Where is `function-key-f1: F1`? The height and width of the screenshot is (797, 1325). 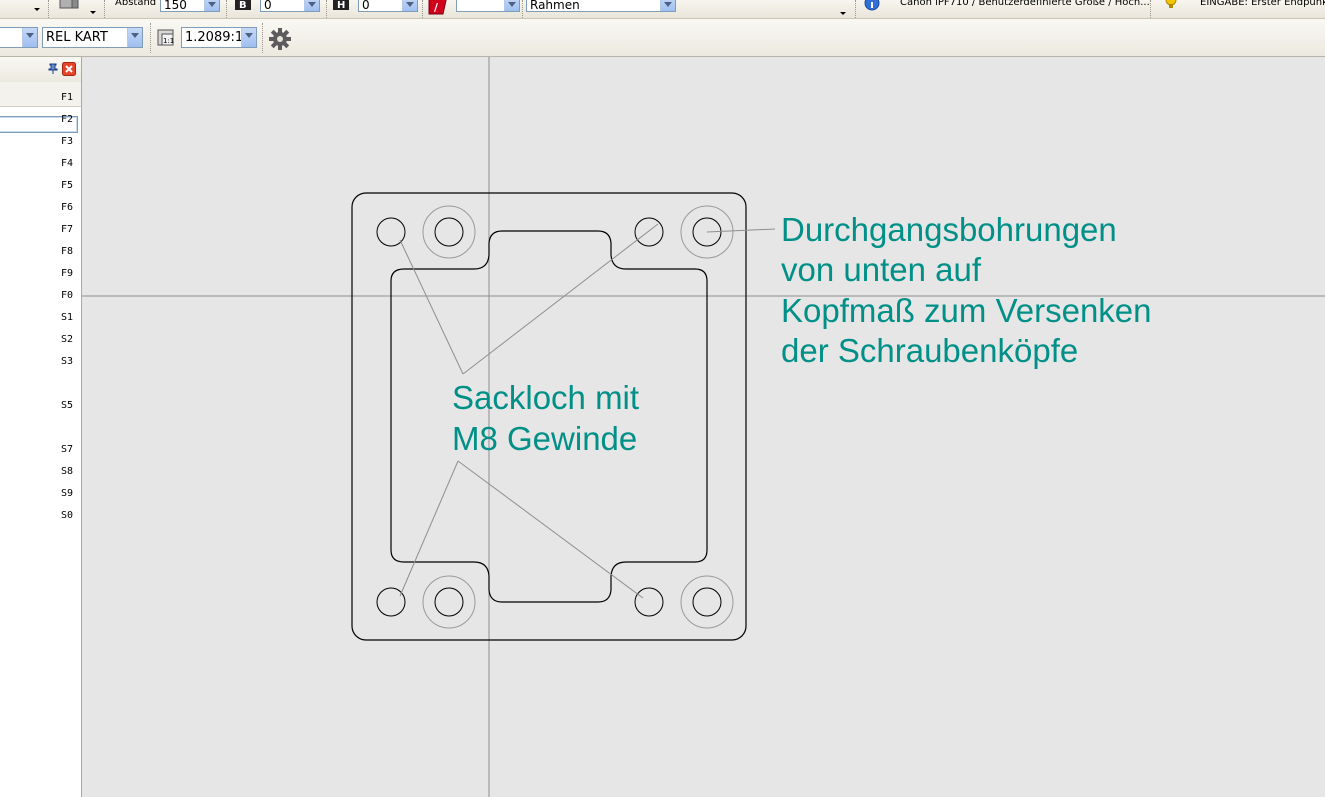
function-key-f1: F1 is located at coordinates (67, 97).